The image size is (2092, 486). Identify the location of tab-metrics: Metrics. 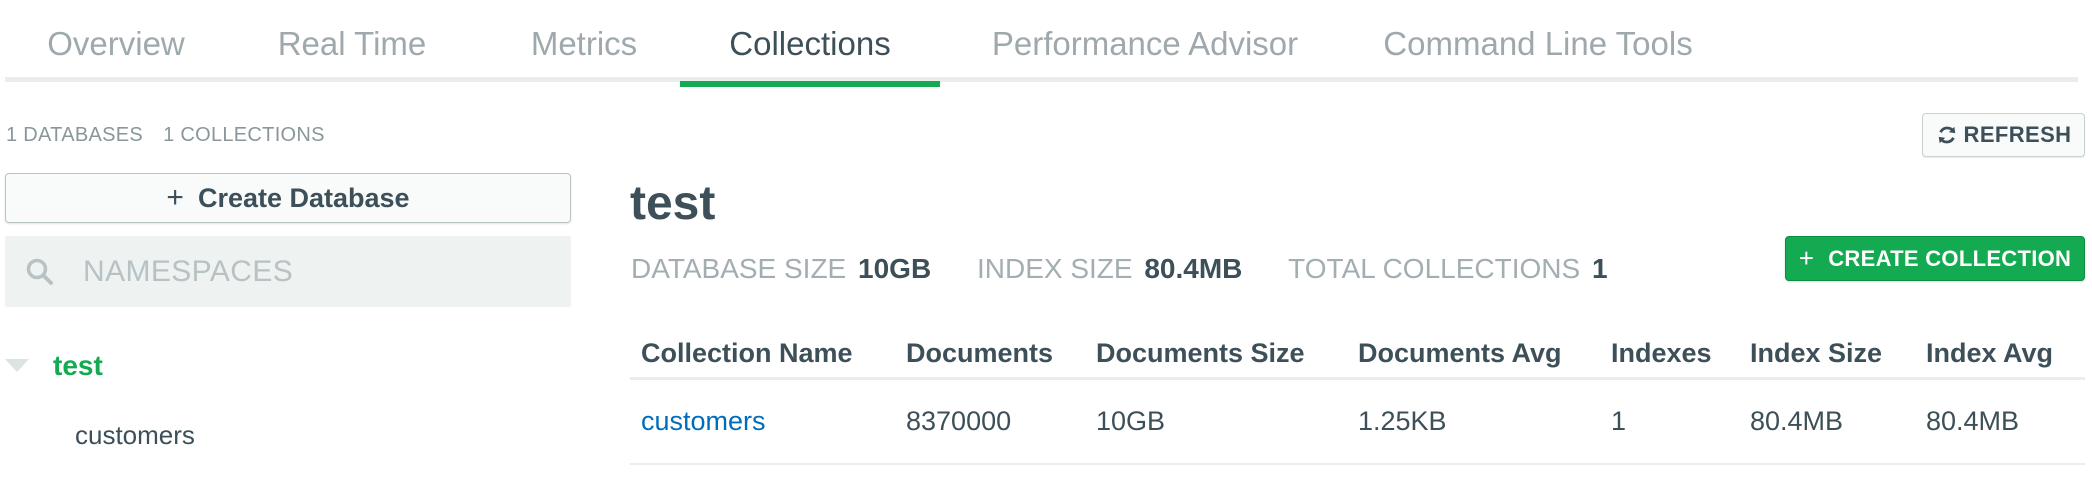
(584, 41).